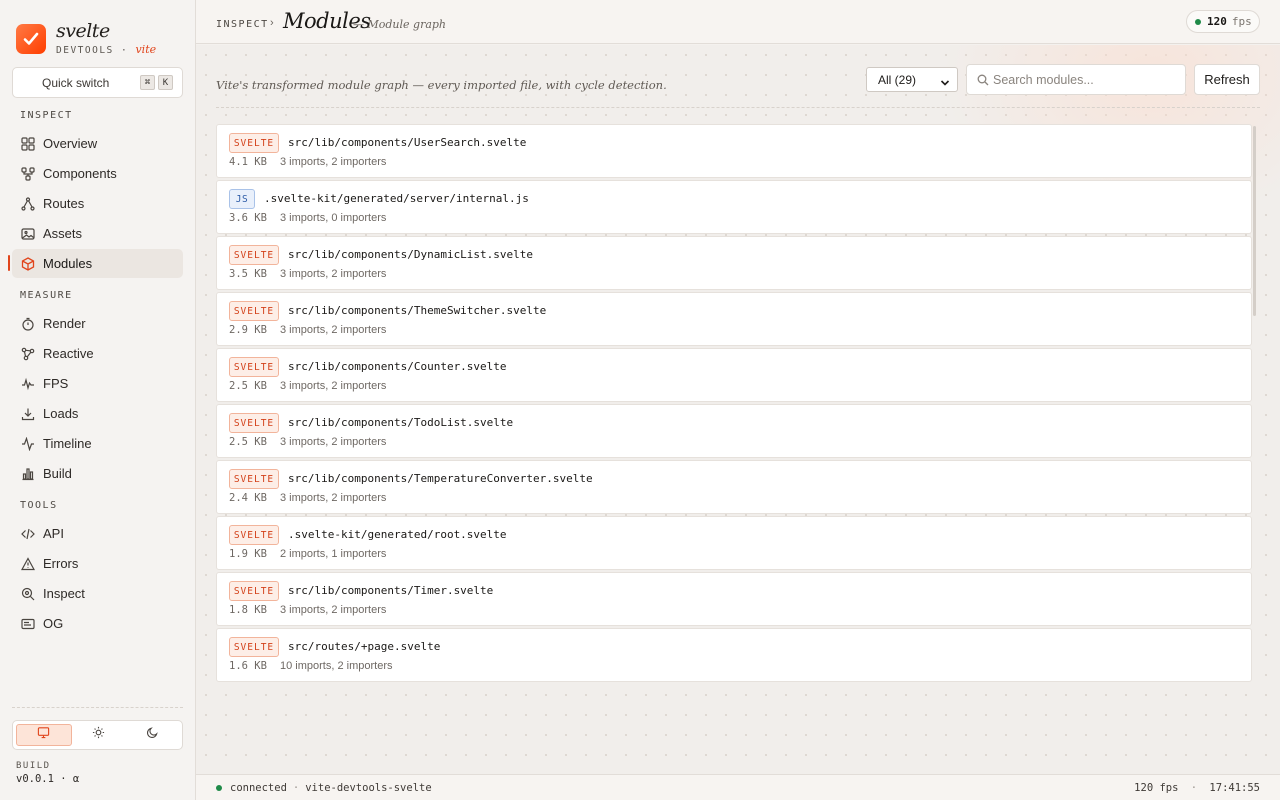  What do you see at coordinates (68, 353) in the screenshot?
I see `nav-item-label: Reactive` at bounding box center [68, 353].